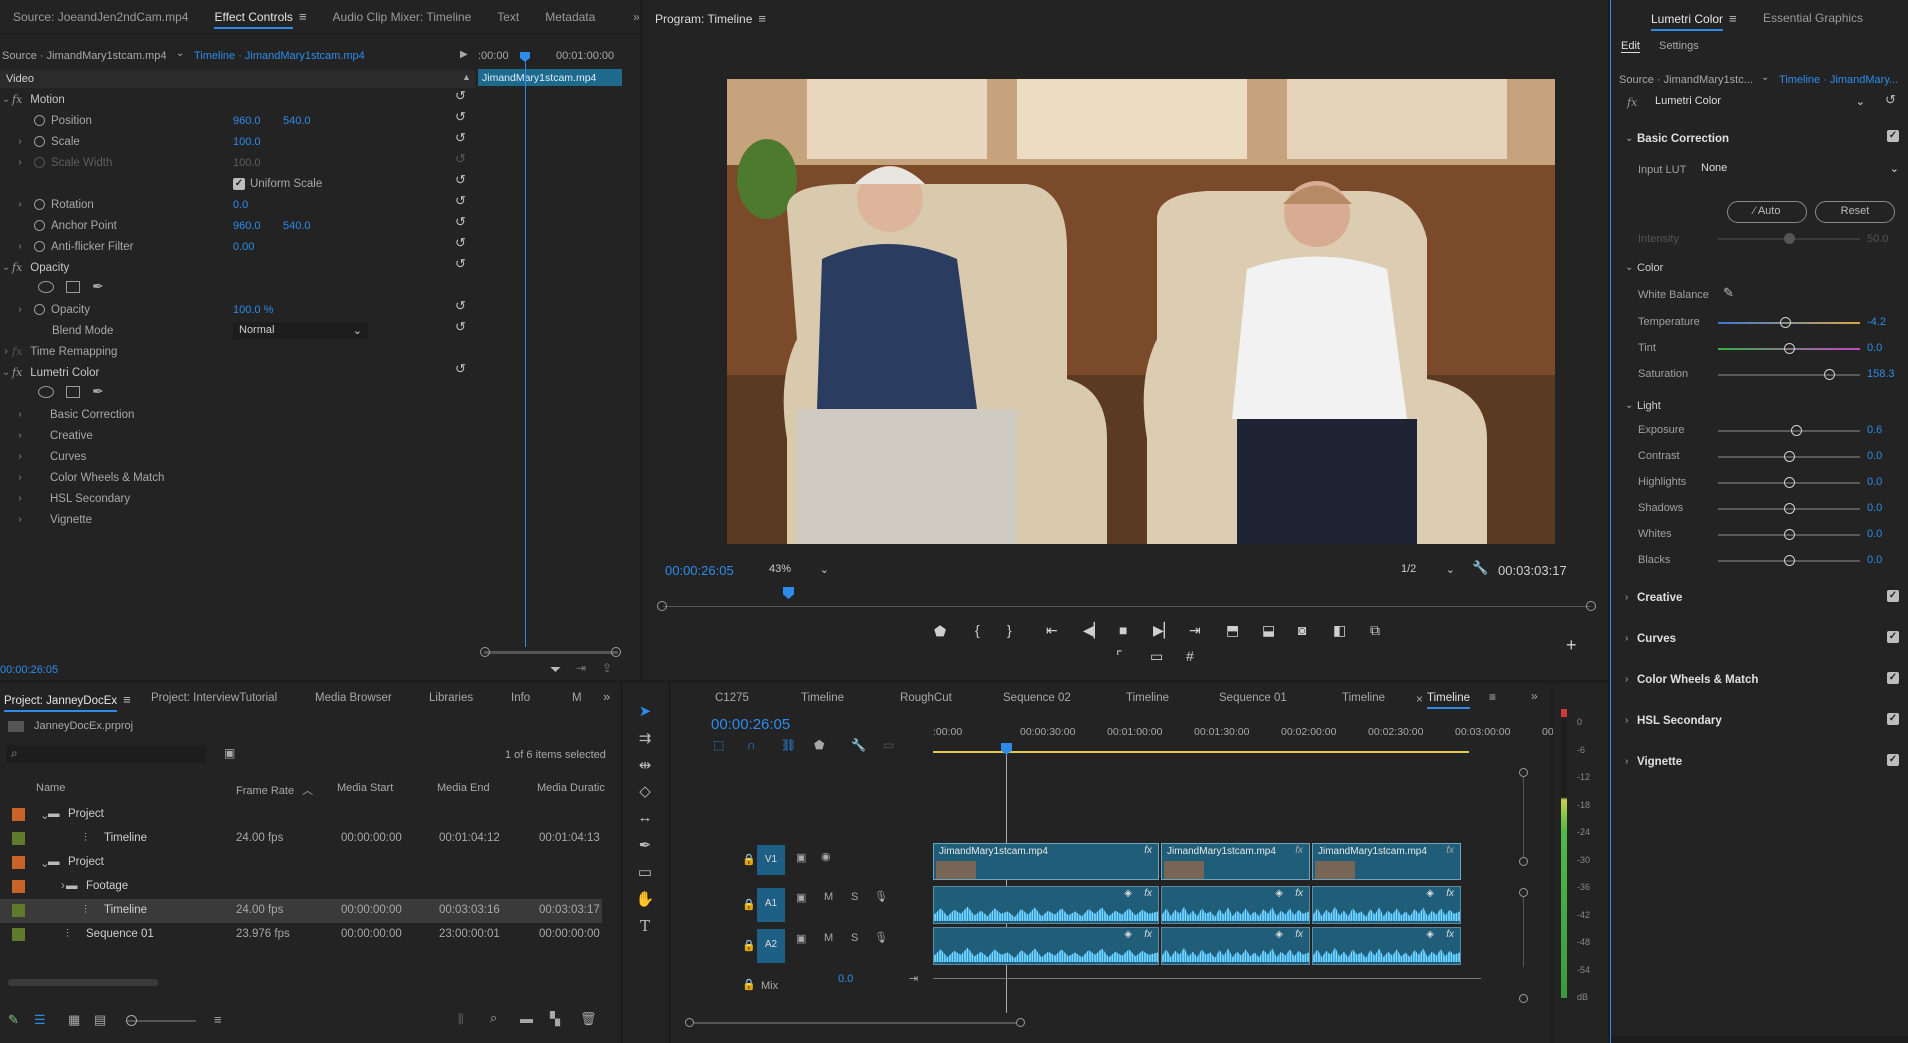 The height and width of the screenshot is (1043, 1908). What do you see at coordinates (645, 817) in the screenshot?
I see `slip-tool-icon: ↔` at bounding box center [645, 817].